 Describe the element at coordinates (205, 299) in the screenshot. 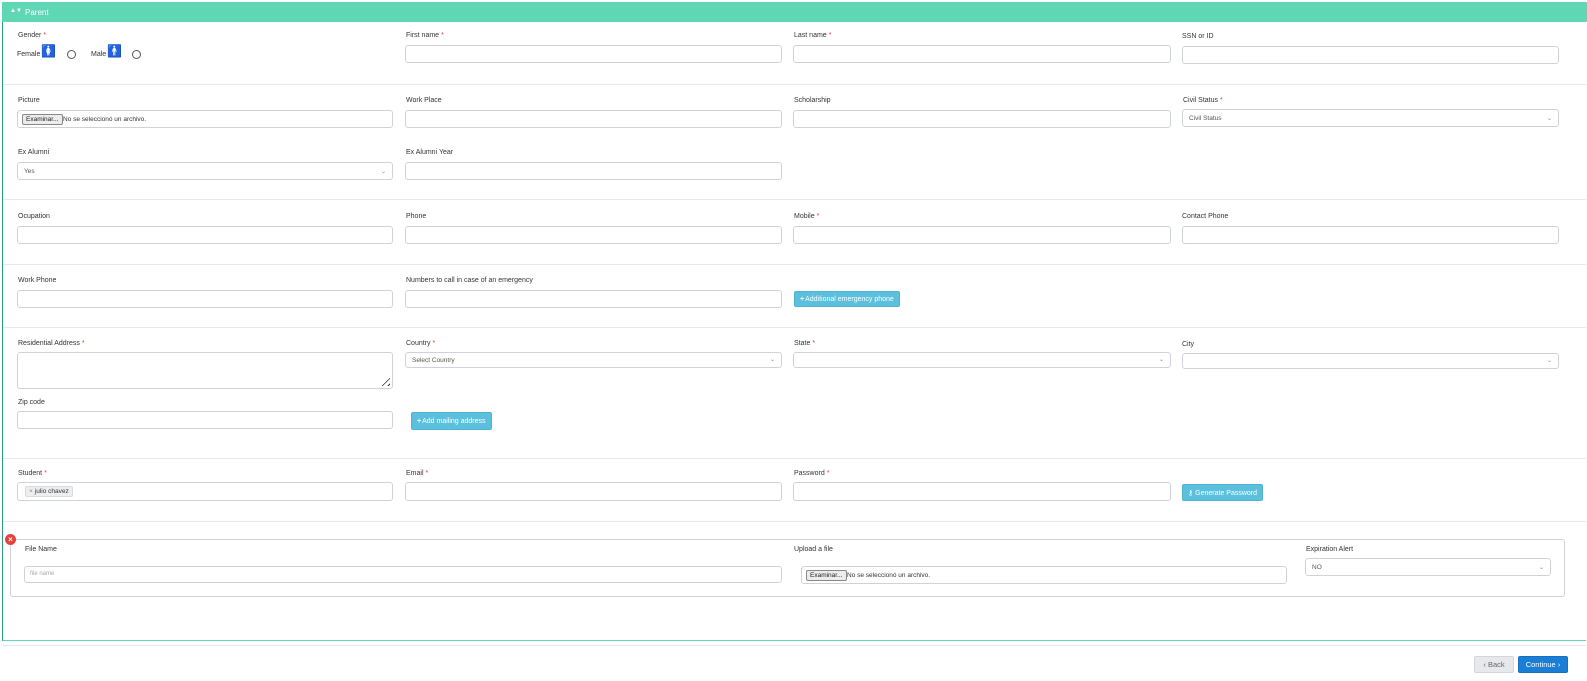

I see `work-phone-input` at that location.